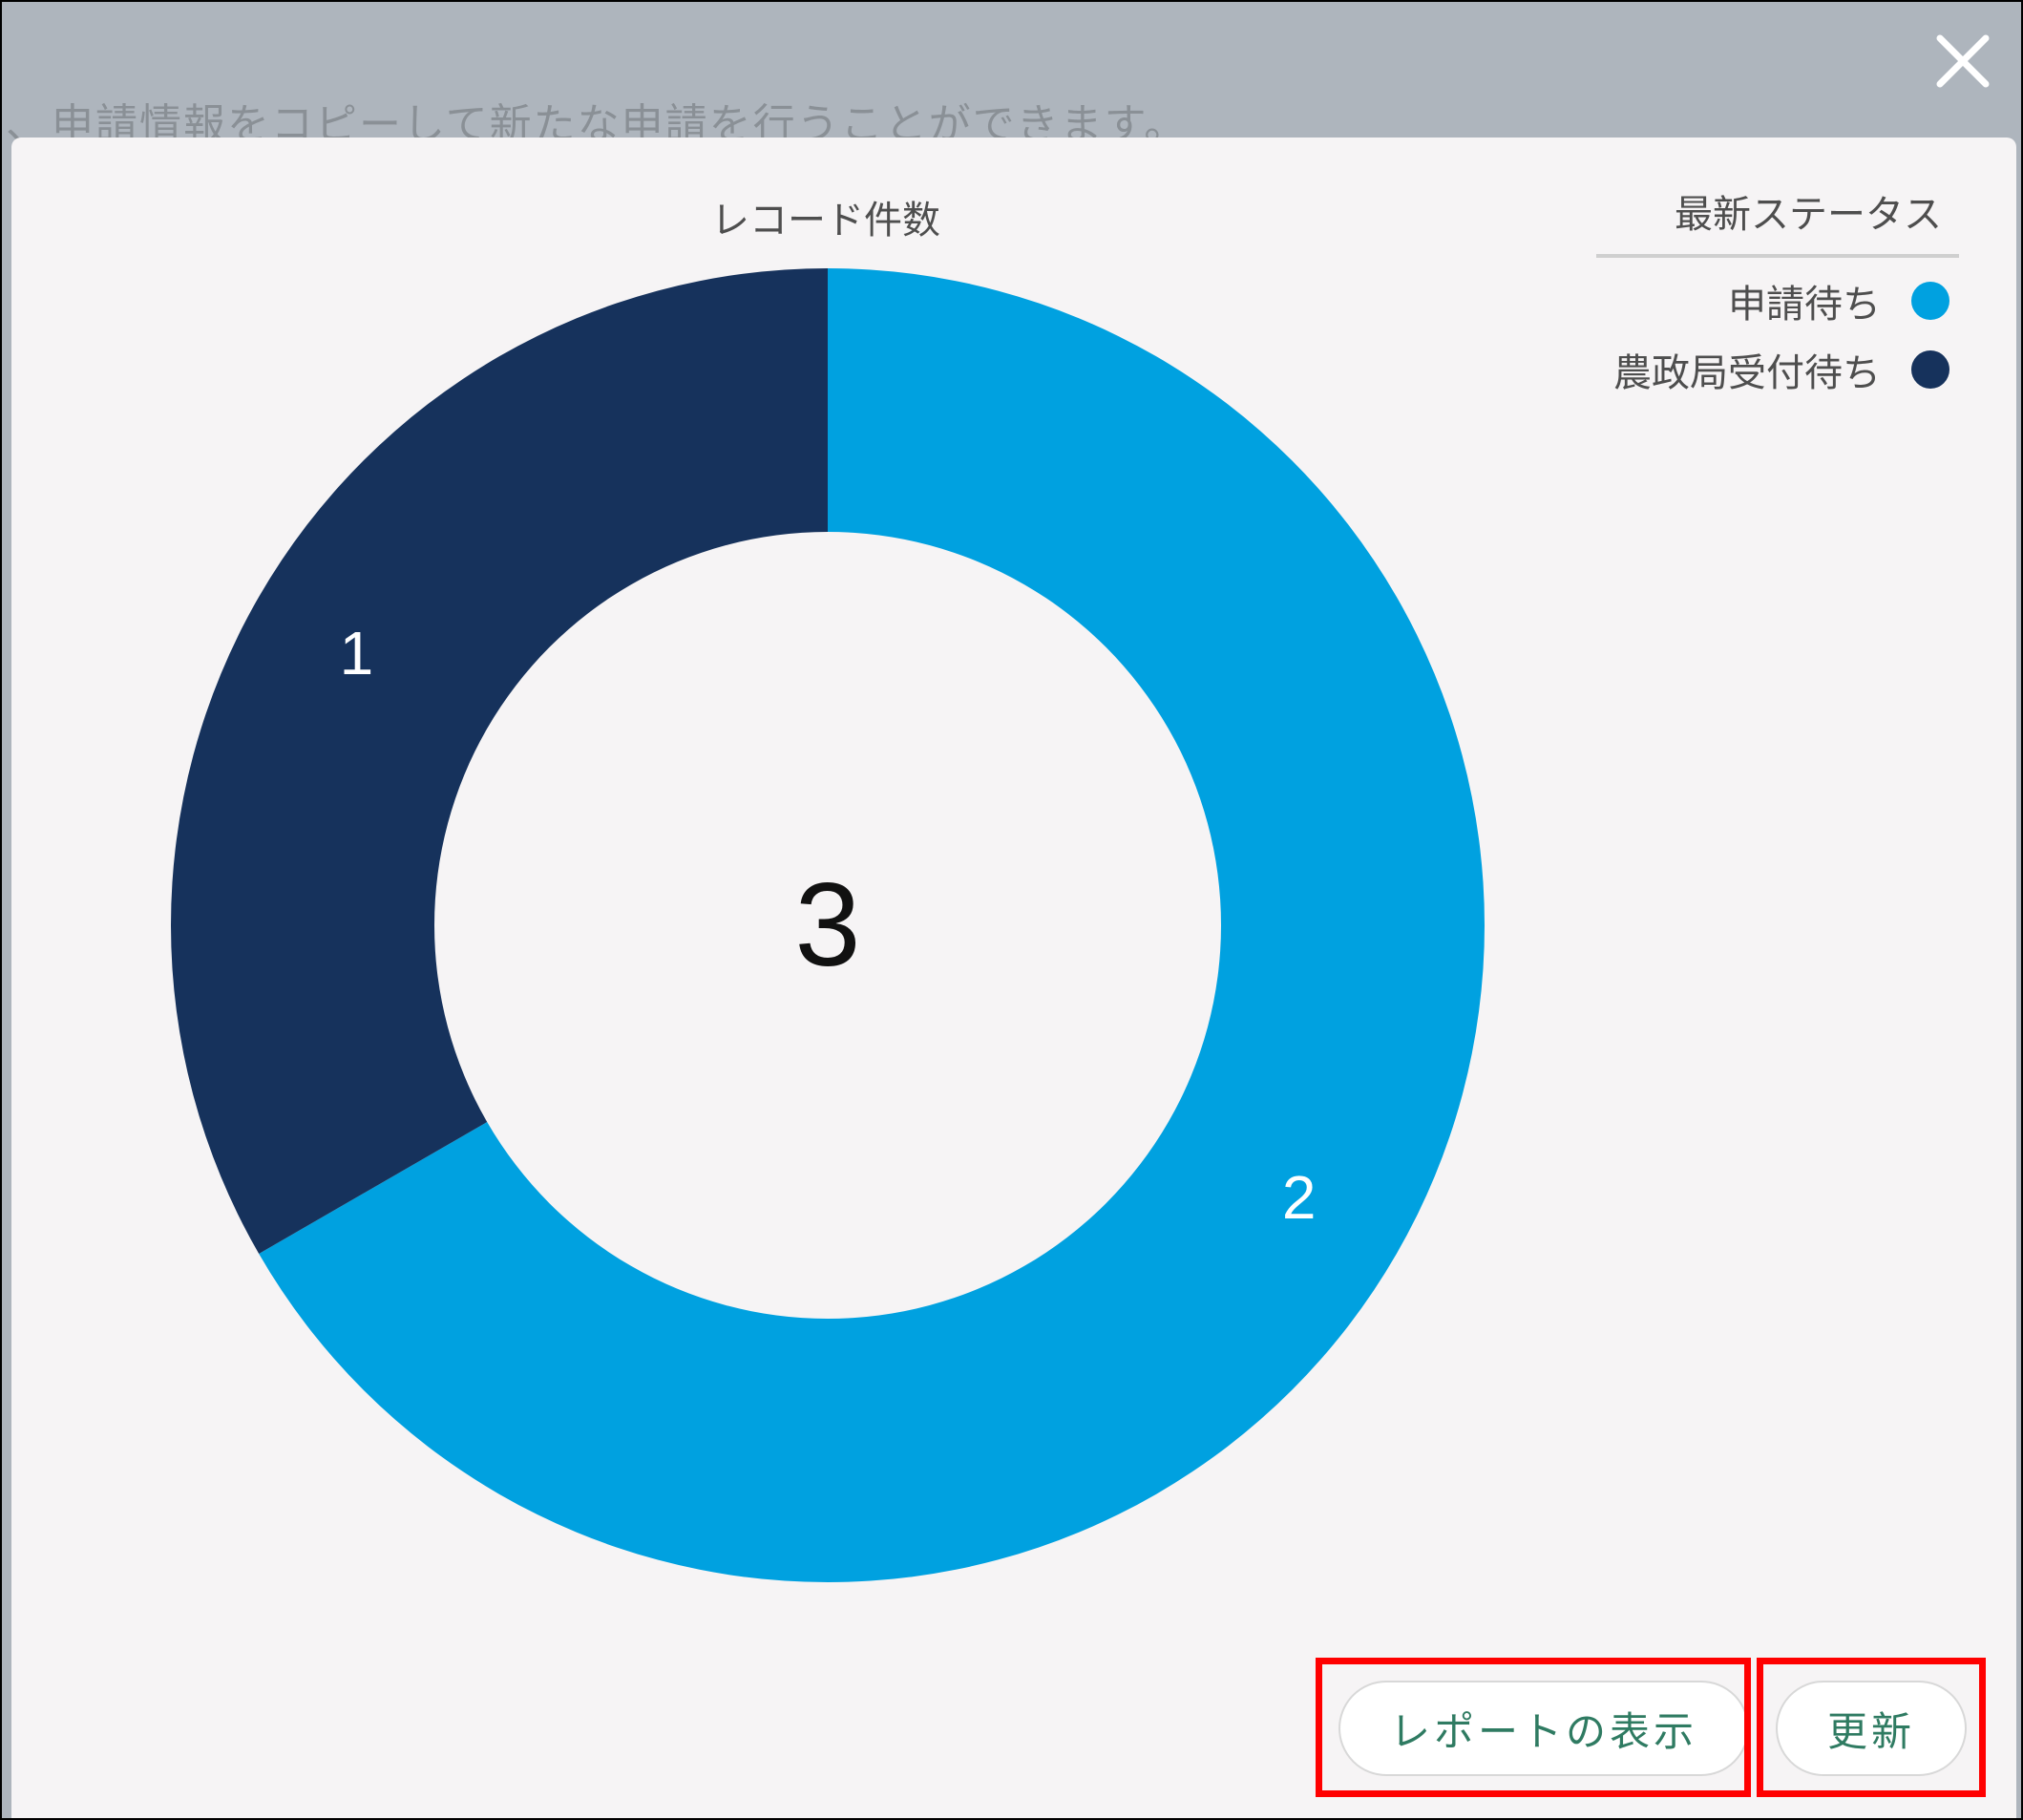 The height and width of the screenshot is (1820, 2023). What do you see at coordinates (1747, 373) in the screenshot?
I see `legend-label: 農政局受付待ち` at bounding box center [1747, 373].